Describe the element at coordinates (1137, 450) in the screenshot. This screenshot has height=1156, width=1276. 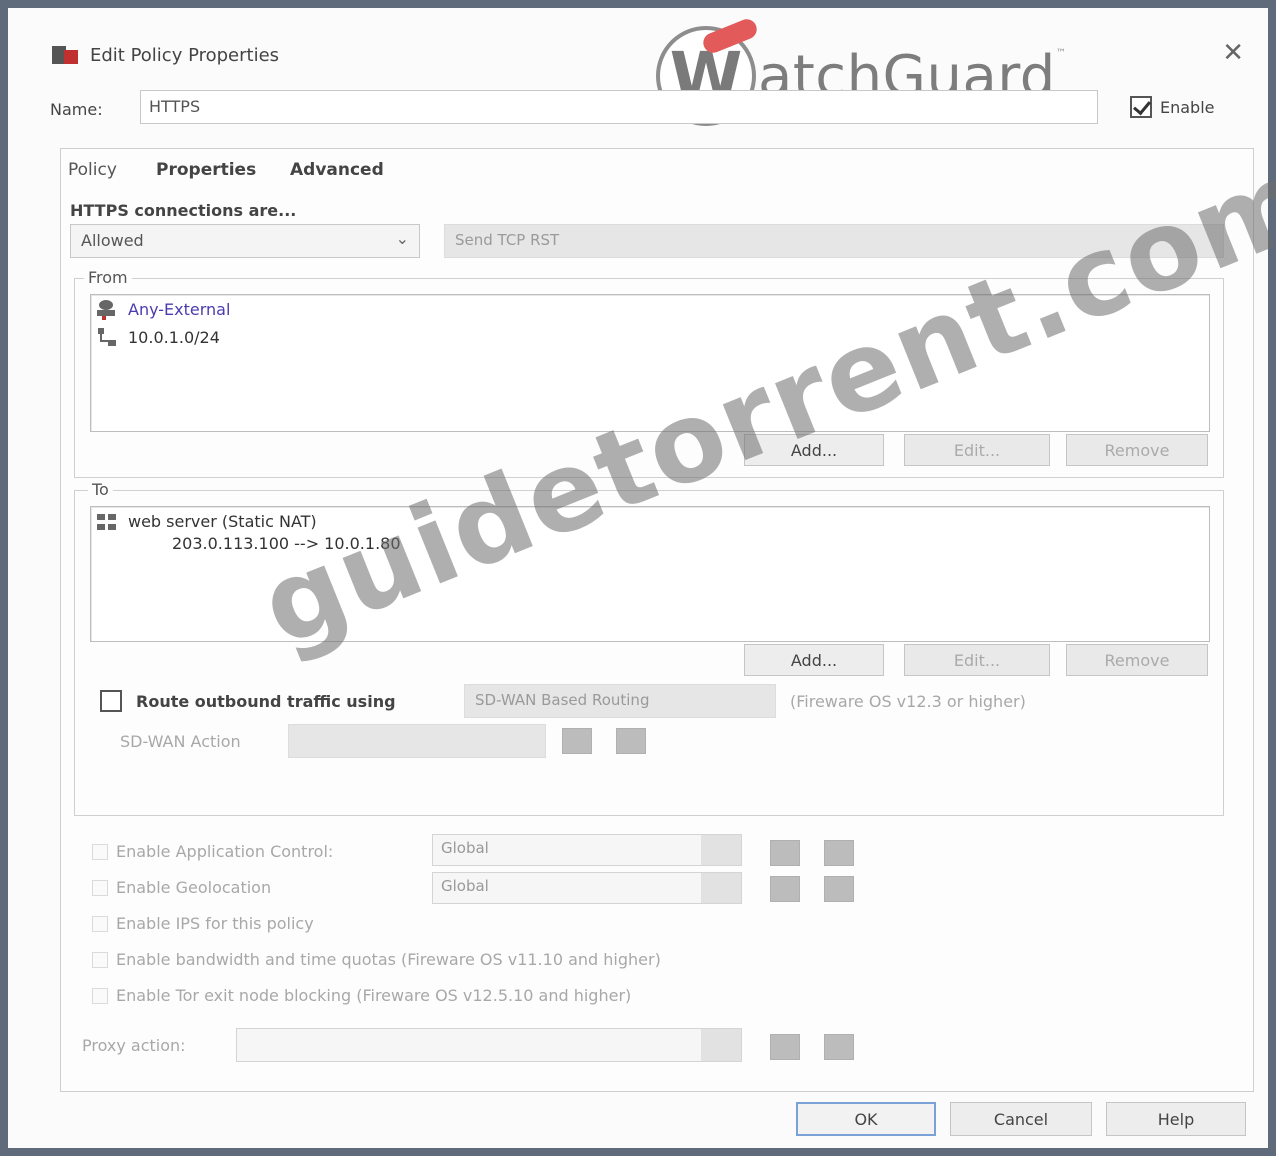
I see `from-remove-button: Remove` at that location.